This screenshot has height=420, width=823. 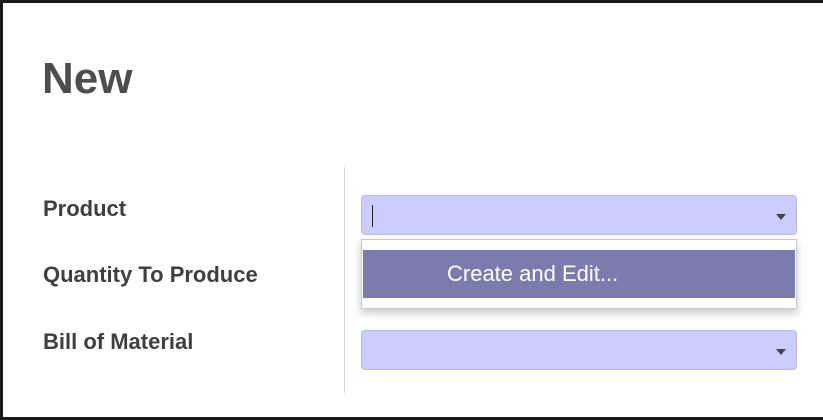 I want to click on page-title: New, so click(x=87, y=78).